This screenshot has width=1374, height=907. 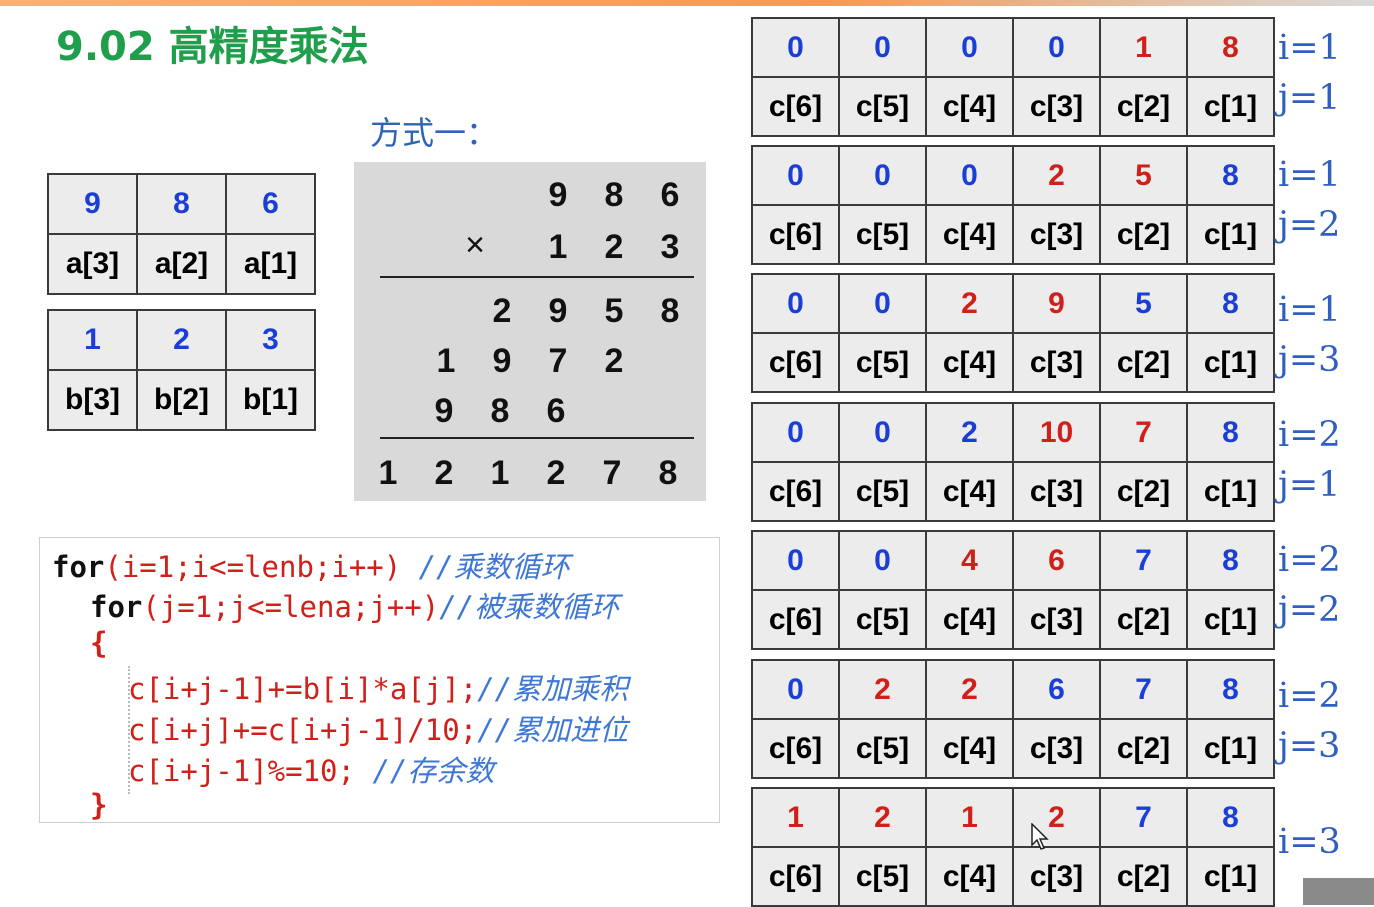 I want to click on code-line: for(i=1;i<=lenb;i++) //乘数循环, so click(x=311, y=565).